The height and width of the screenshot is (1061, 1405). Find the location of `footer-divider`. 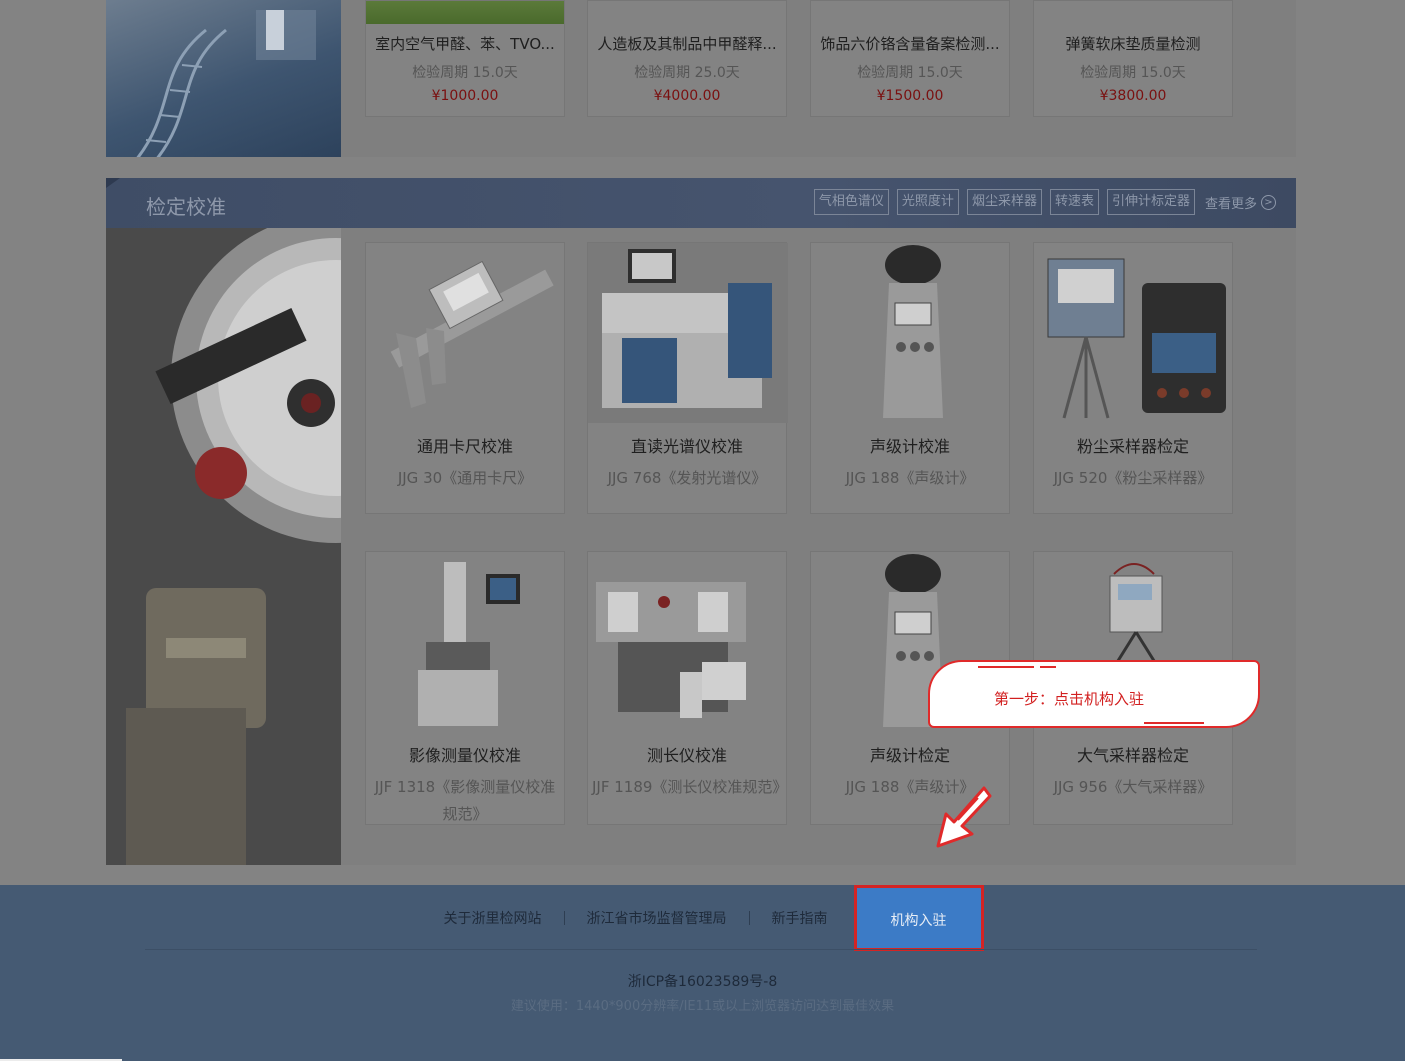

footer-divider is located at coordinates (701, 949).